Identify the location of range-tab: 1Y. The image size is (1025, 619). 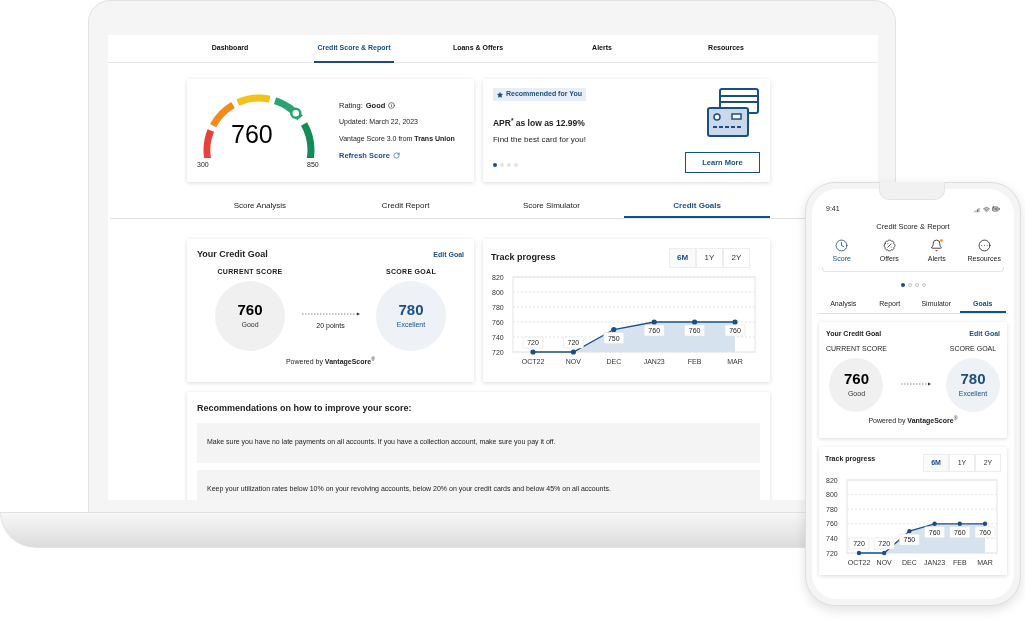
(709, 258).